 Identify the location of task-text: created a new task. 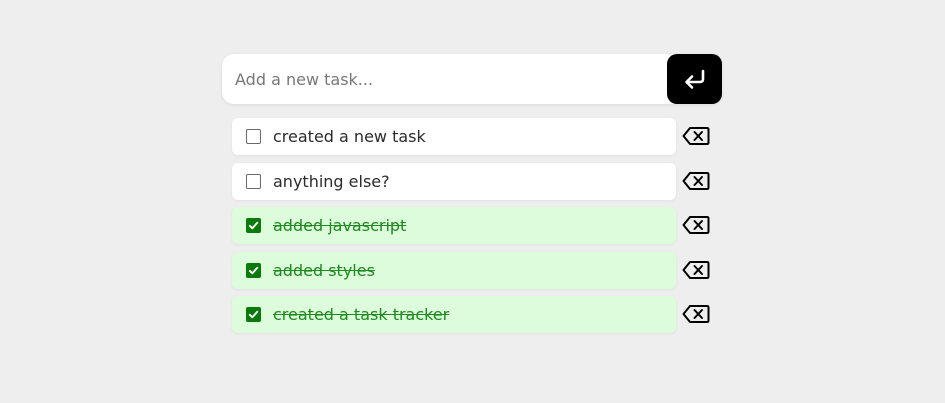
(349, 136).